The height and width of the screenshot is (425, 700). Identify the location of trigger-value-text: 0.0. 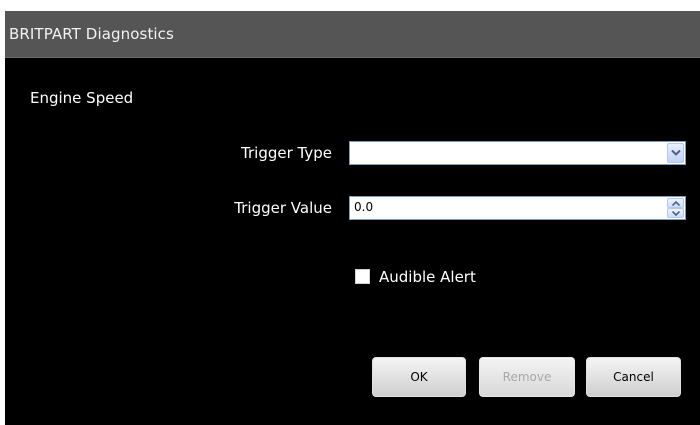
(364, 207).